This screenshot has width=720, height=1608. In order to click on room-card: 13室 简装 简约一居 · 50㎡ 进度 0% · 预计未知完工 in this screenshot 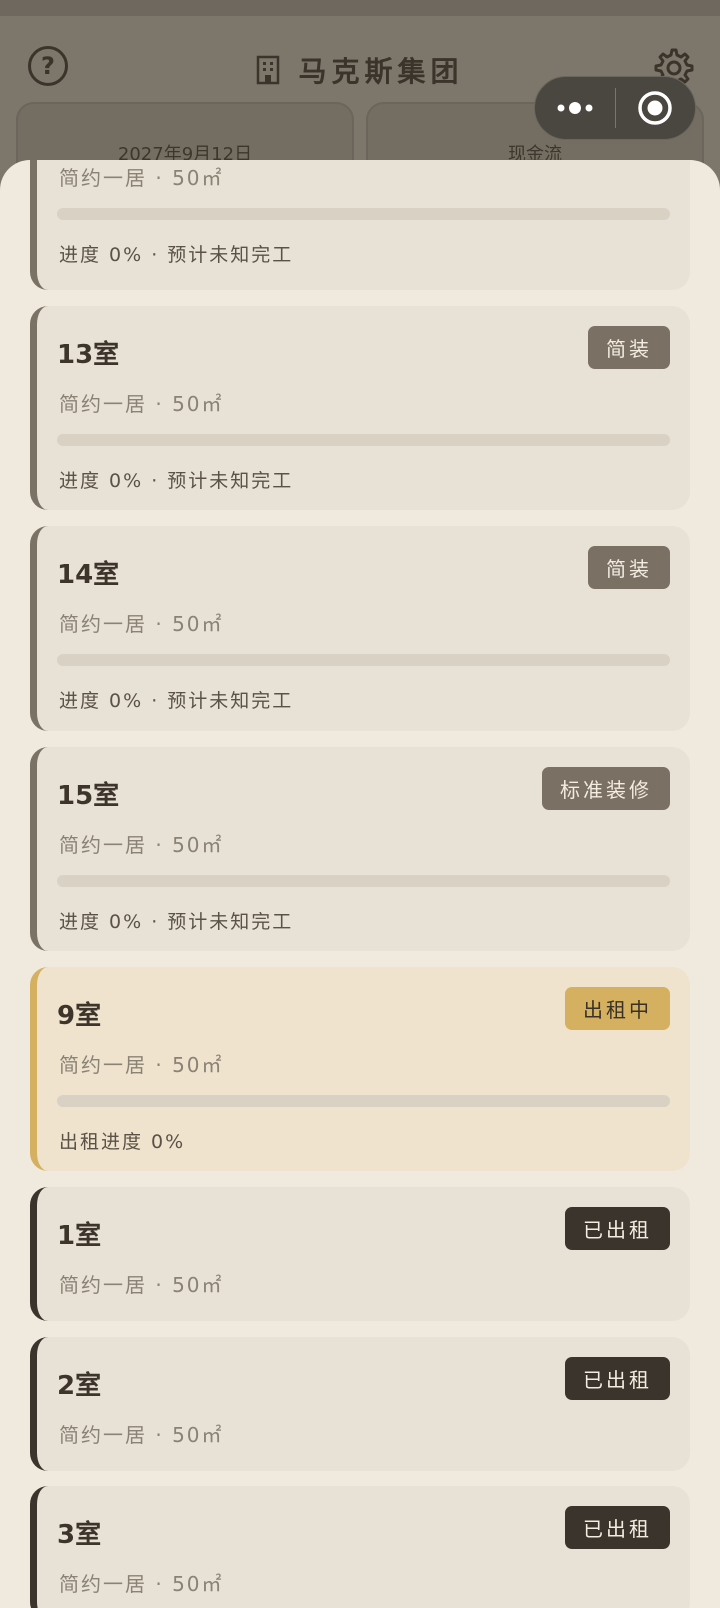, I will do `click(360, 408)`.